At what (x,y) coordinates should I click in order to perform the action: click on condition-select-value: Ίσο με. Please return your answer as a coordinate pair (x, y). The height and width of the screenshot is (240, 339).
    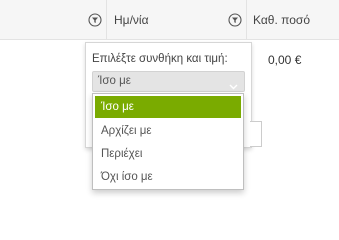
    Looking at the image, I should click on (114, 81).